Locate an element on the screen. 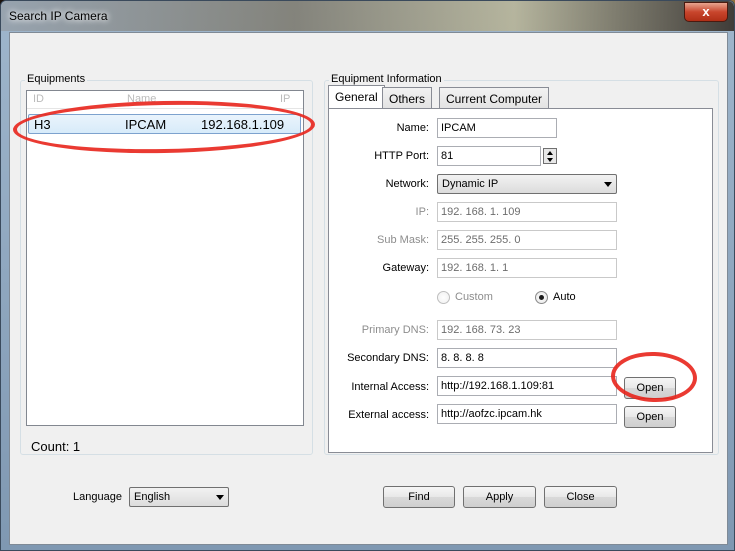 The image size is (735, 551). title-bar: Search IP Camera x is located at coordinates (367, 16).